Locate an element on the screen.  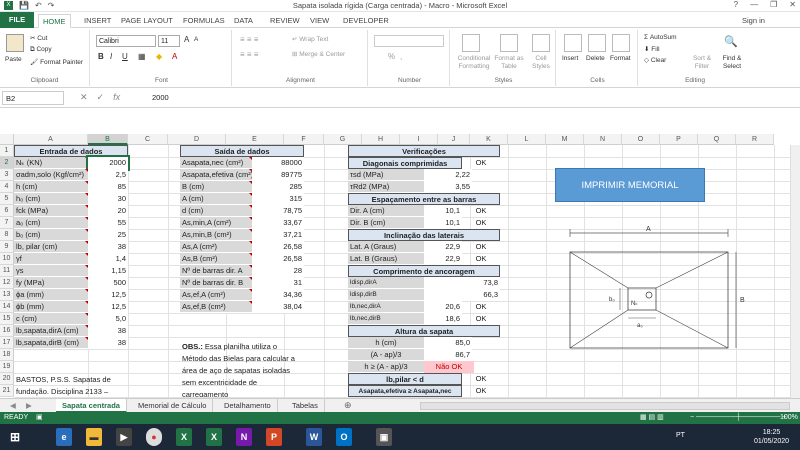
entrada-value: 2,5 is located at coordinates (108, 175).